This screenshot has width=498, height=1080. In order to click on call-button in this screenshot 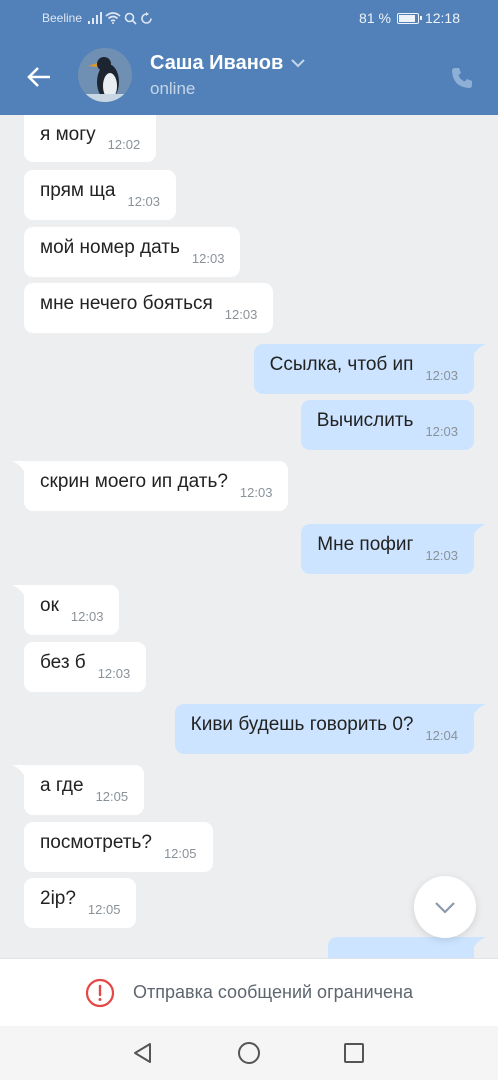, I will do `click(462, 78)`.